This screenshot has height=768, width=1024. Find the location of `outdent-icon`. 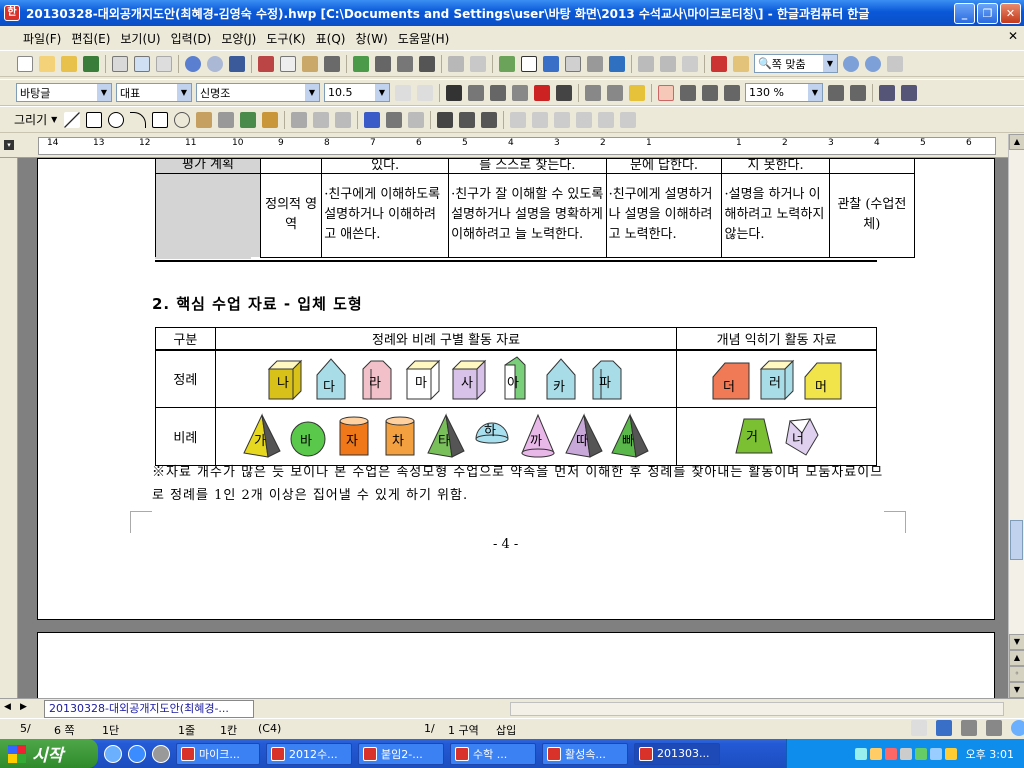

outdent-icon is located at coordinates (858, 92).